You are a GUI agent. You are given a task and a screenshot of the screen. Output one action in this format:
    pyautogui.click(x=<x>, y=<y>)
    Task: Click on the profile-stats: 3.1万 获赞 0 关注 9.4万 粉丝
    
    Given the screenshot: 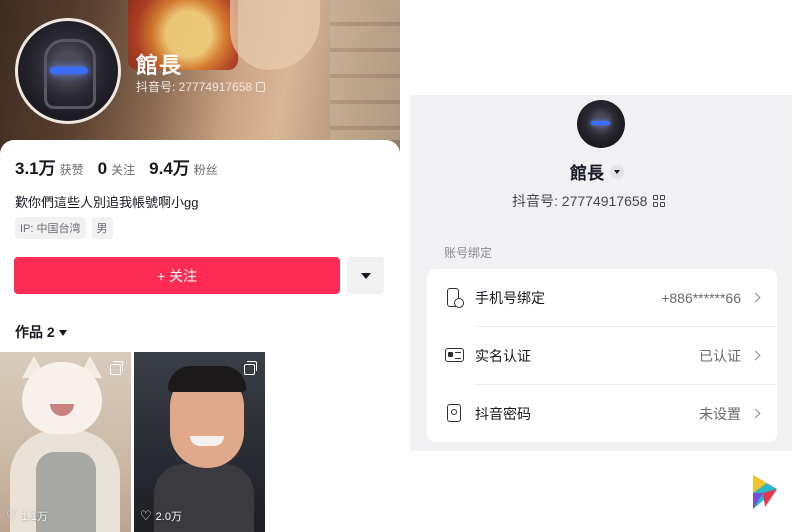 What is the action you would take?
    pyautogui.click(x=116, y=166)
    